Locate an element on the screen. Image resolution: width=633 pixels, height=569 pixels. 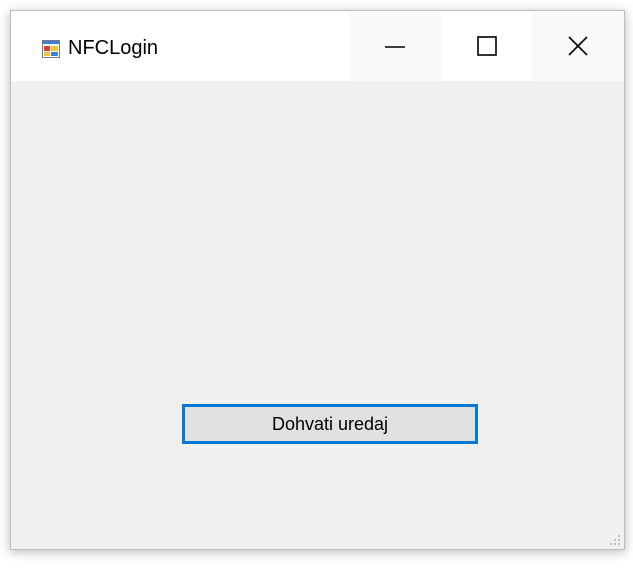
minimize-button is located at coordinates (395, 46).